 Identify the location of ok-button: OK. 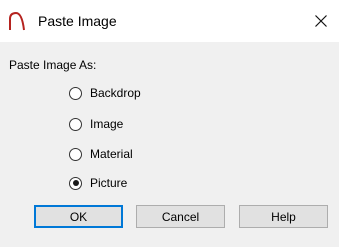
(78, 216).